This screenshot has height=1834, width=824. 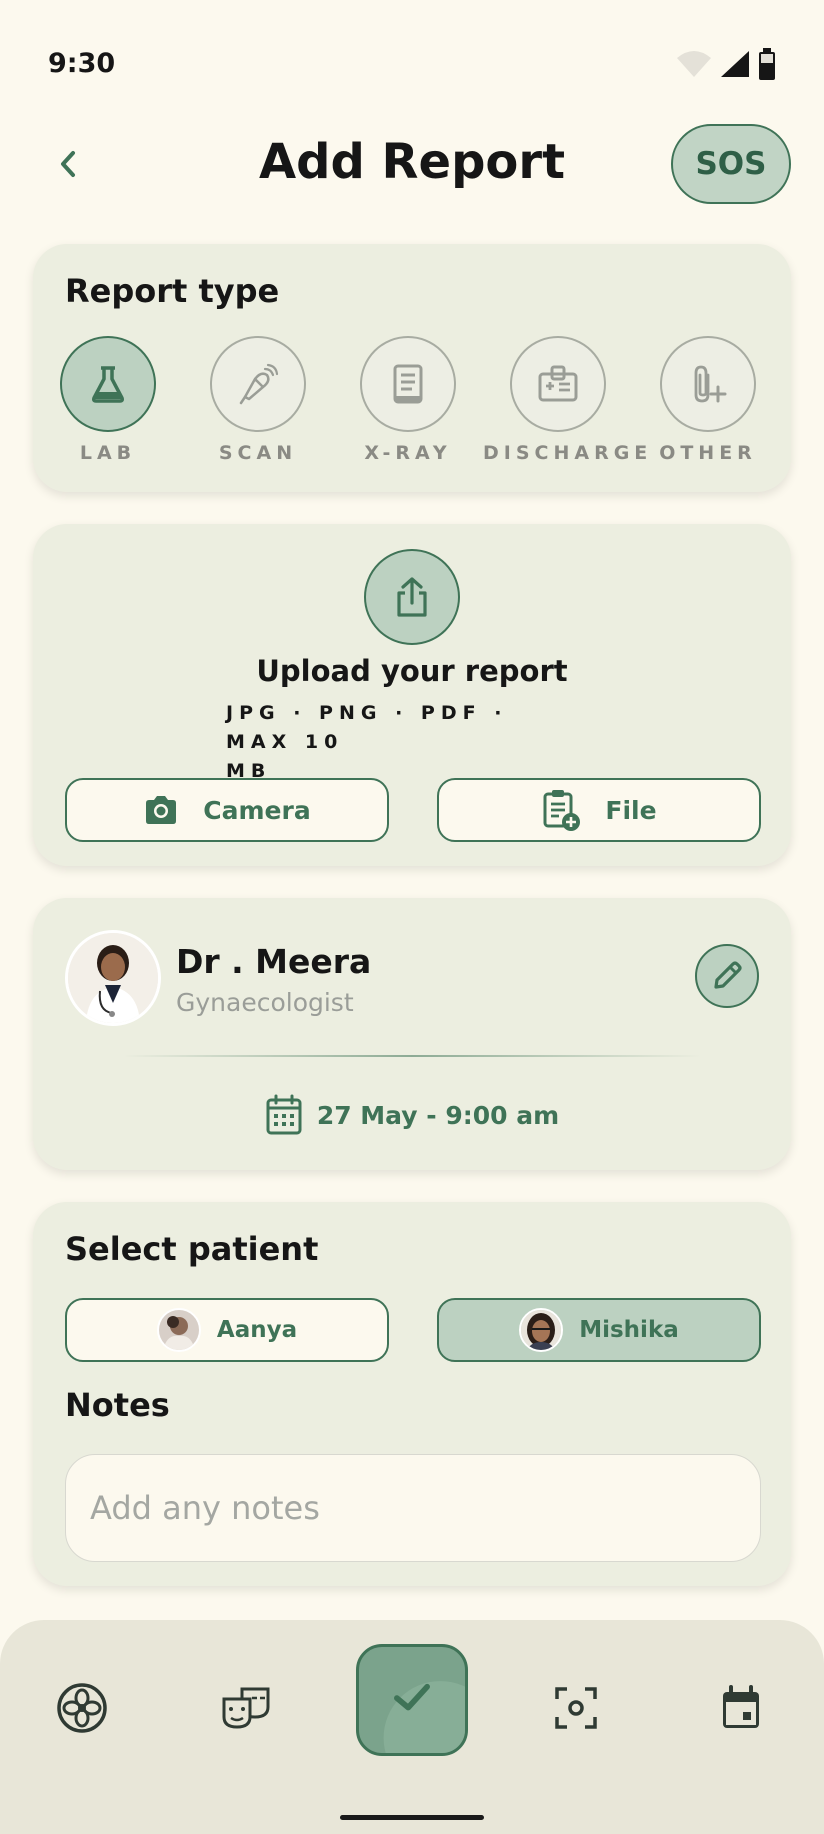 I want to click on appointment-text: 27 May - 9:00 am, so click(x=438, y=1115).